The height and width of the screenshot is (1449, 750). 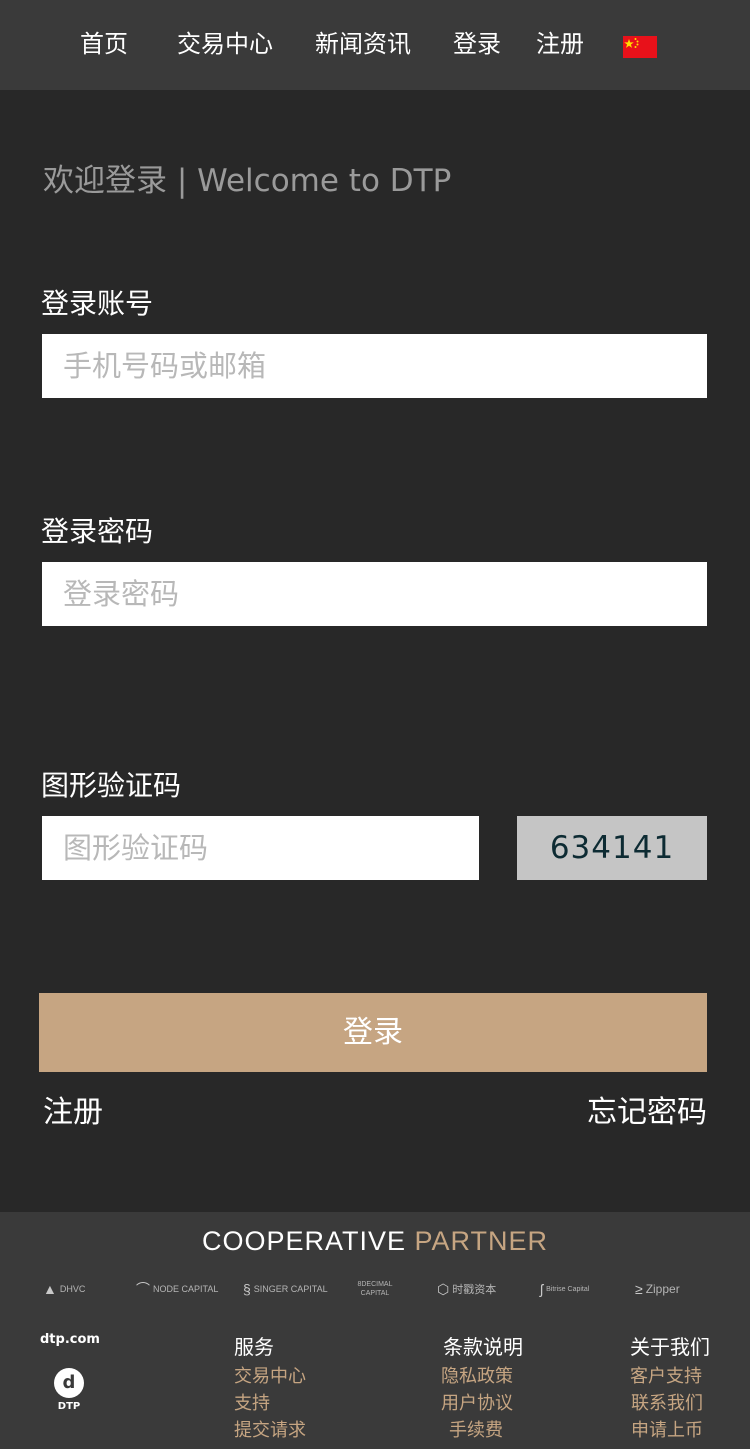 I want to click on partner-logo-dhvc: ▲ DHVC, so click(x=64, y=1289).